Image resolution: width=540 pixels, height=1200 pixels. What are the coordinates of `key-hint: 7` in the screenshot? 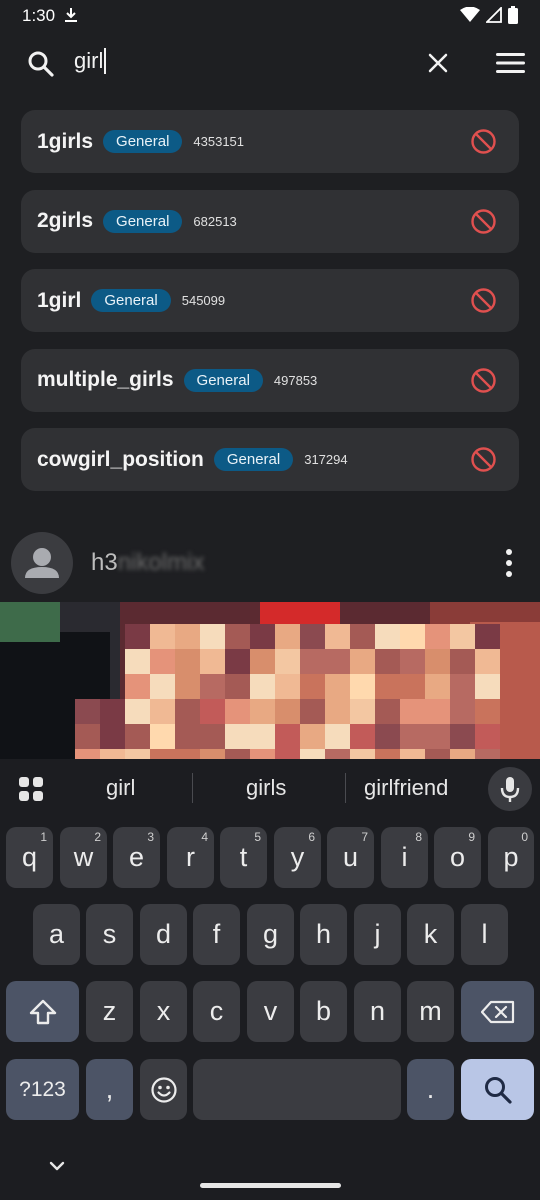 It's located at (364, 837).